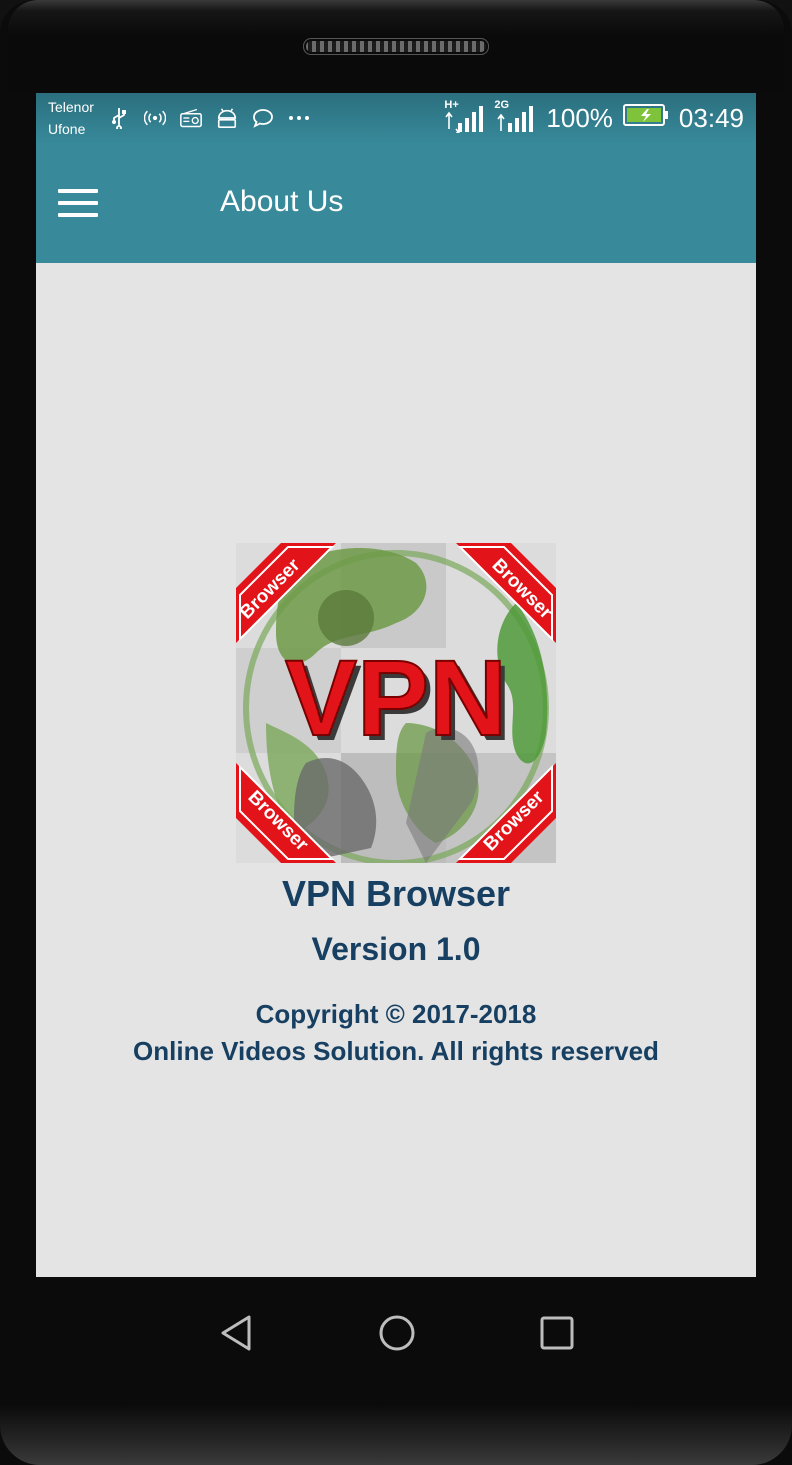 The height and width of the screenshot is (1465, 792). I want to click on recents-icon, so click(557, 1333).